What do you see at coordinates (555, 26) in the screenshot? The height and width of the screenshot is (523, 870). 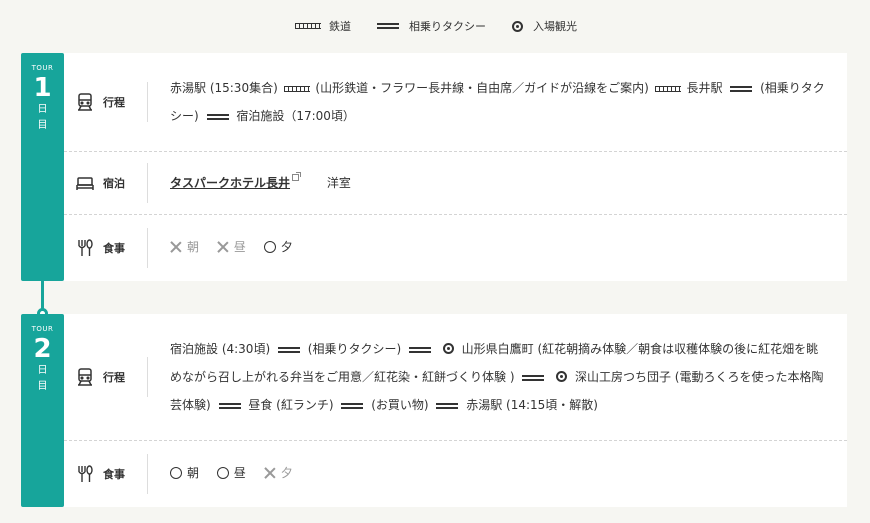 I see `legend-sightseeing-label: 入場観光` at bounding box center [555, 26].